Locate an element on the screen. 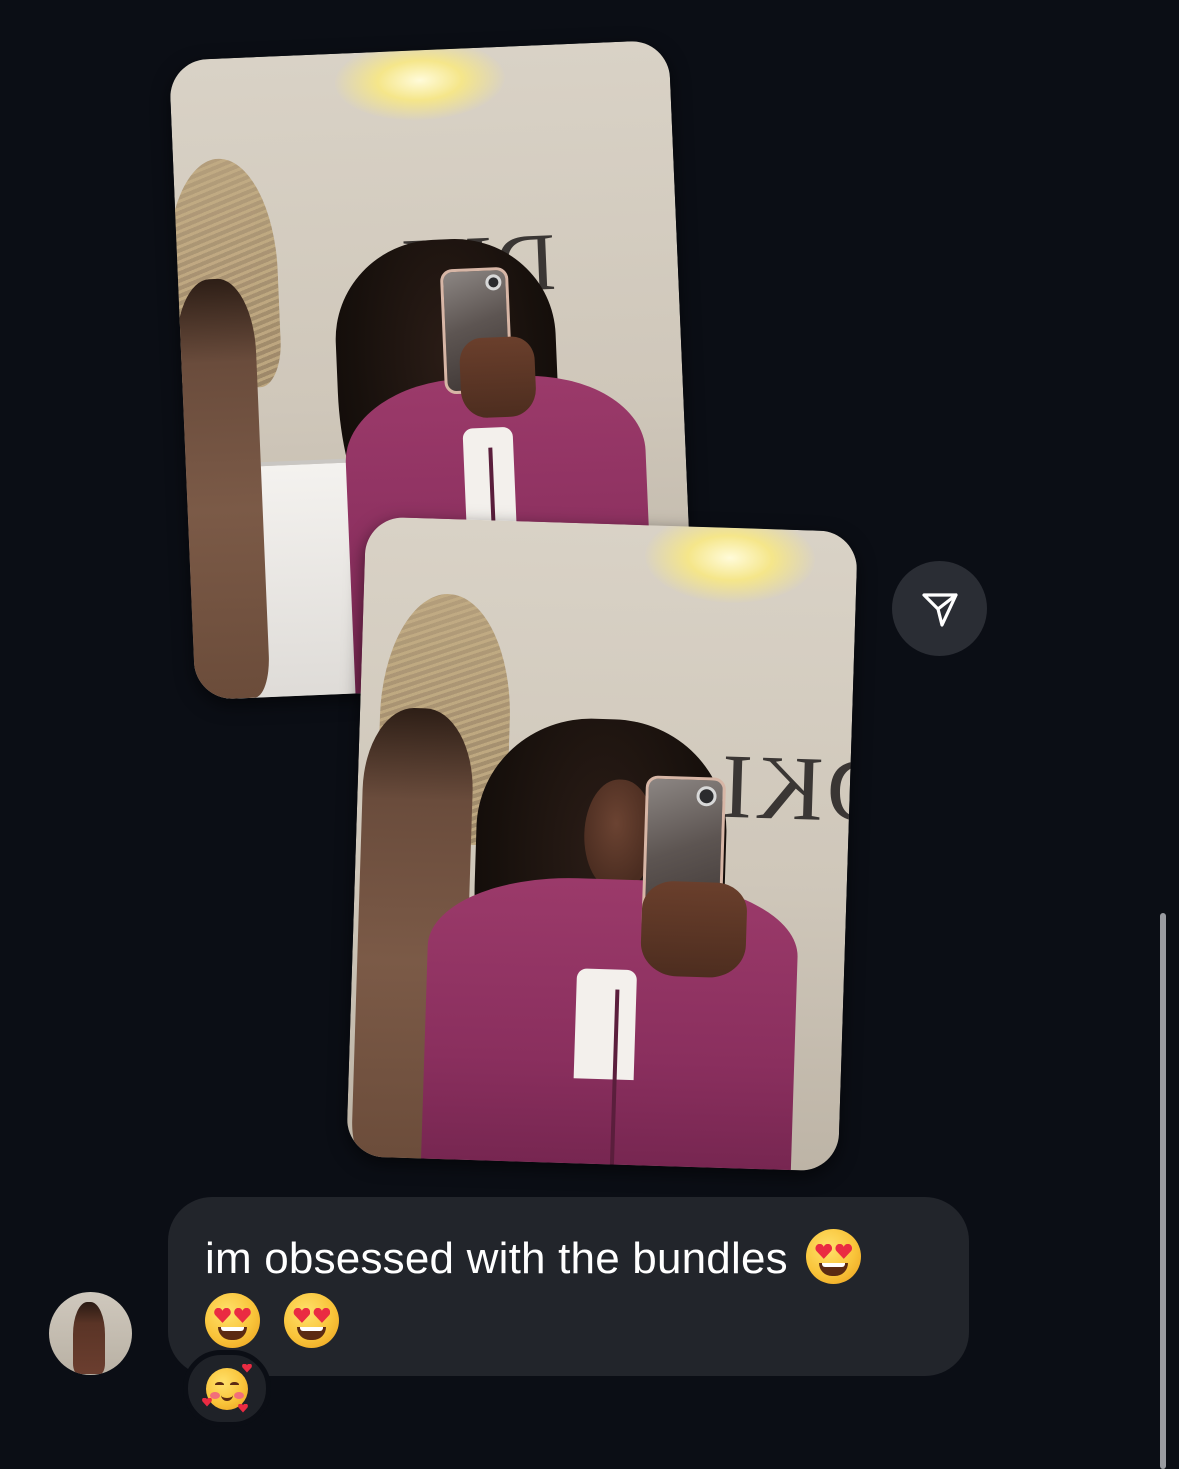  message-reaction is located at coordinates (227, 1388).